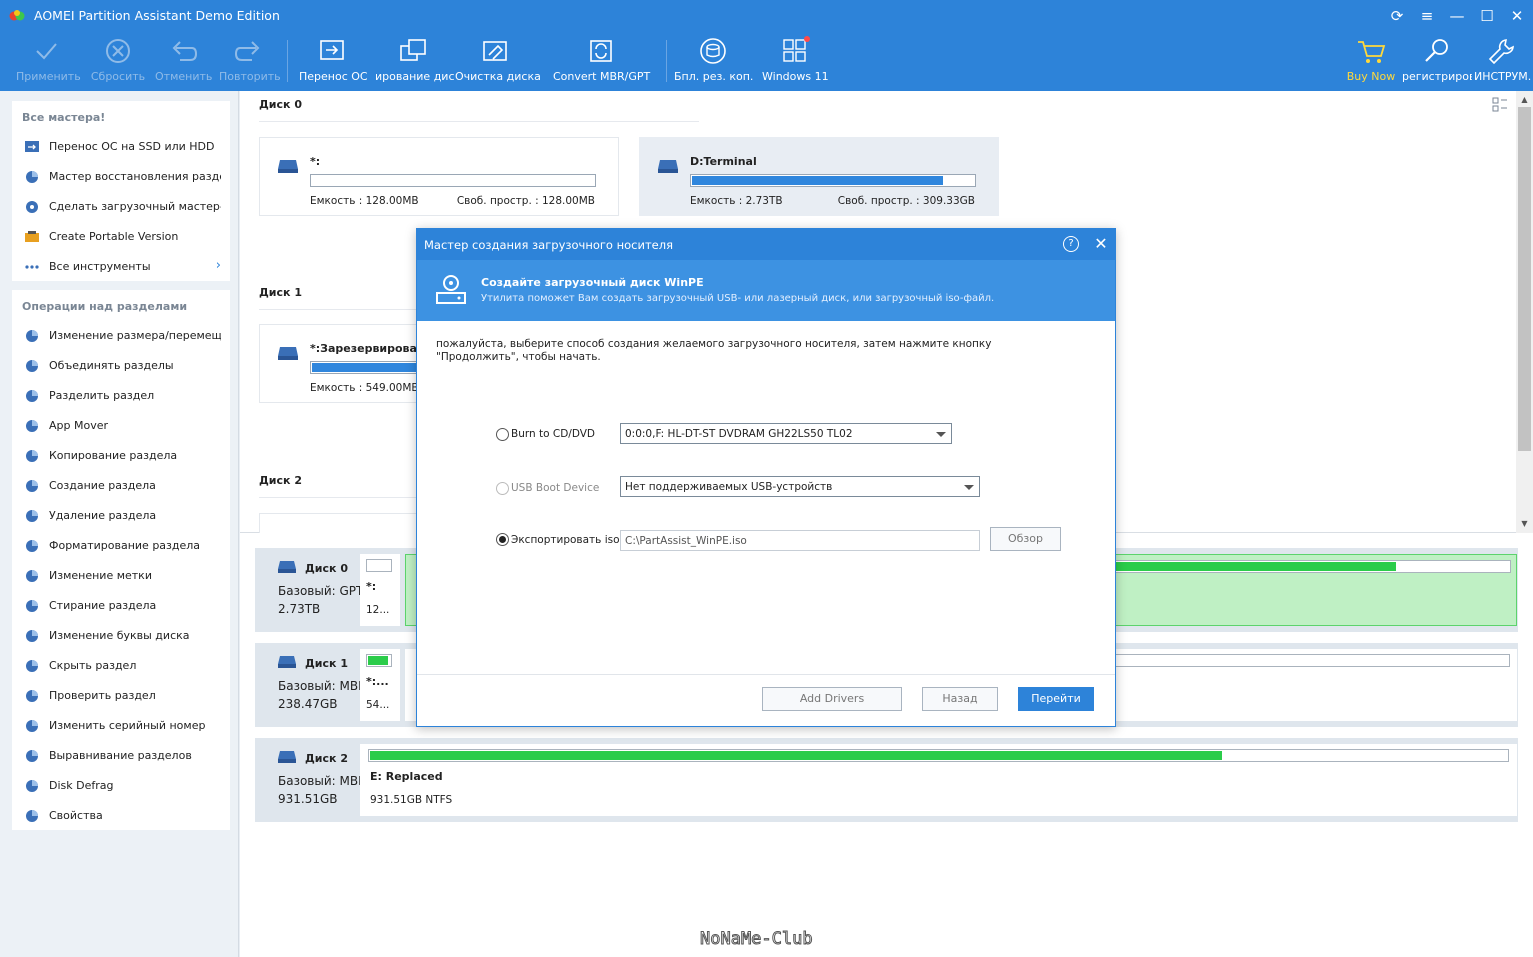 Image resolution: width=1533 pixels, height=957 pixels. I want to click on register-label: регистрирова, so click(1437, 76).